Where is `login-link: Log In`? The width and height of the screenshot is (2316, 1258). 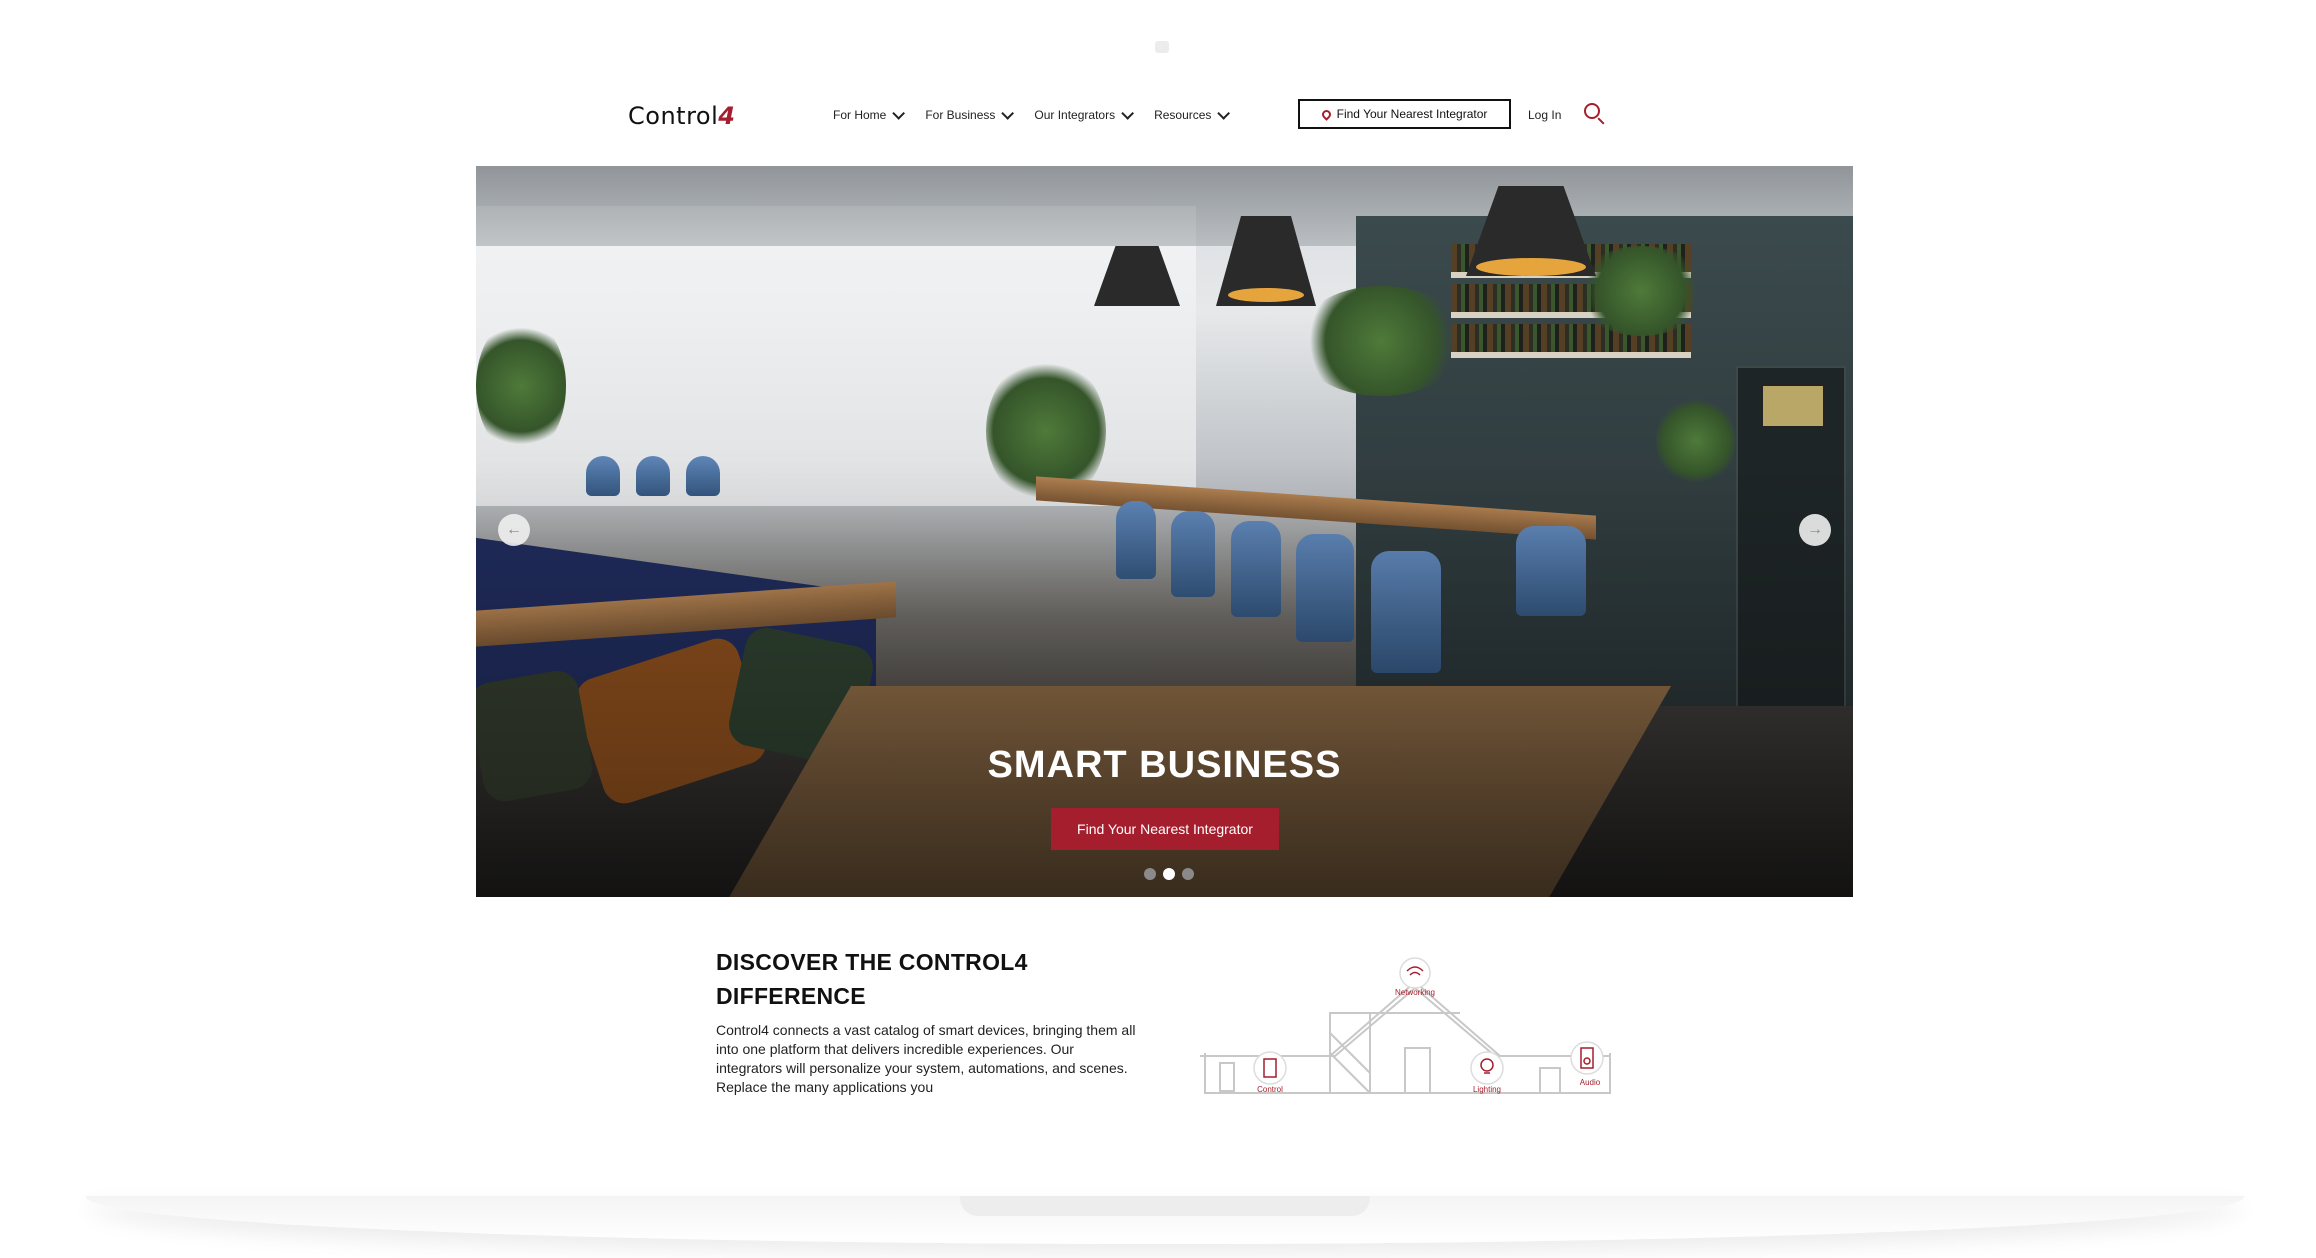 login-link: Log In is located at coordinates (1544, 115).